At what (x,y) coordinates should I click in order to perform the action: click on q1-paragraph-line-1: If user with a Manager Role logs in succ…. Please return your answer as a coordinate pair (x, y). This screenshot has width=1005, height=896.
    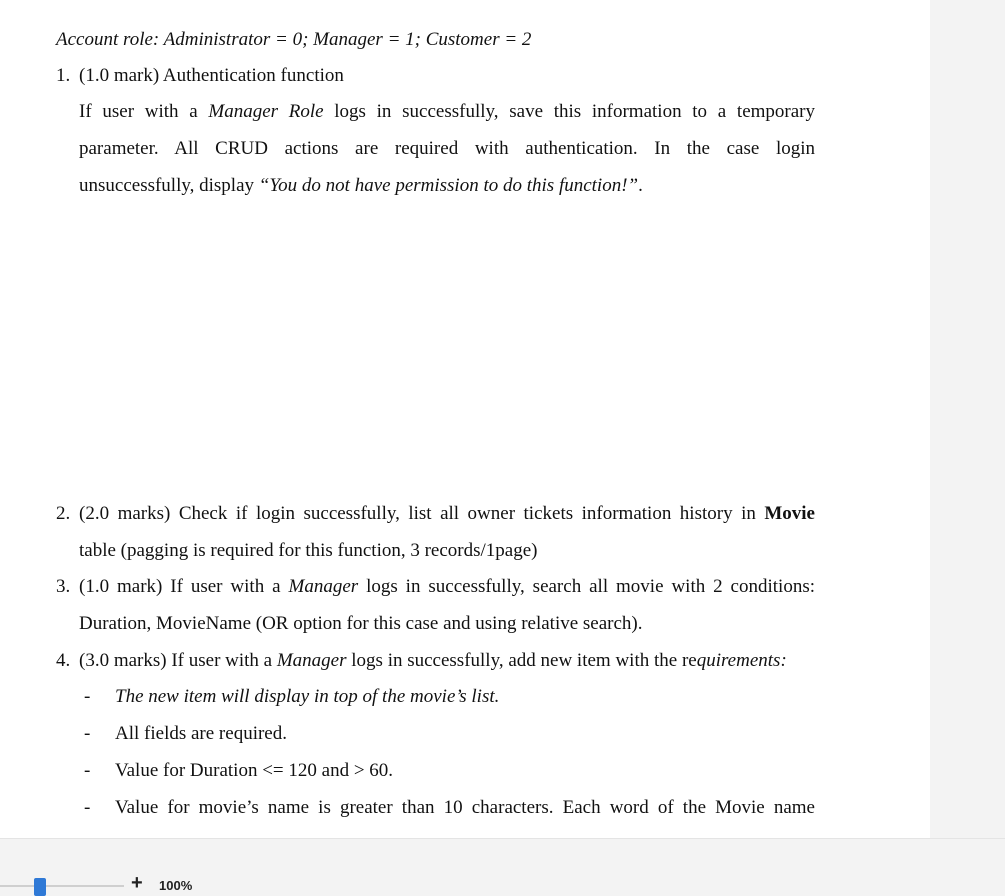
    Looking at the image, I should click on (447, 111).